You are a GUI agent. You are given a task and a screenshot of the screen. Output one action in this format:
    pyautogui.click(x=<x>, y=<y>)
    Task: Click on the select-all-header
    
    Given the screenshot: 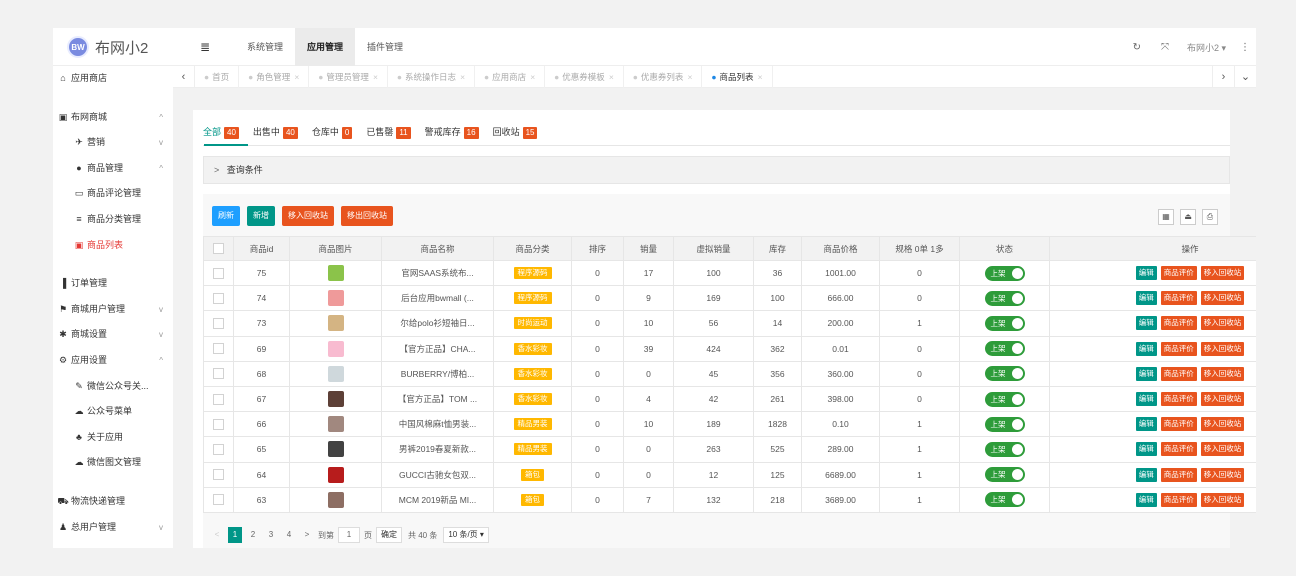 What is the action you would take?
    pyautogui.click(x=218, y=248)
    